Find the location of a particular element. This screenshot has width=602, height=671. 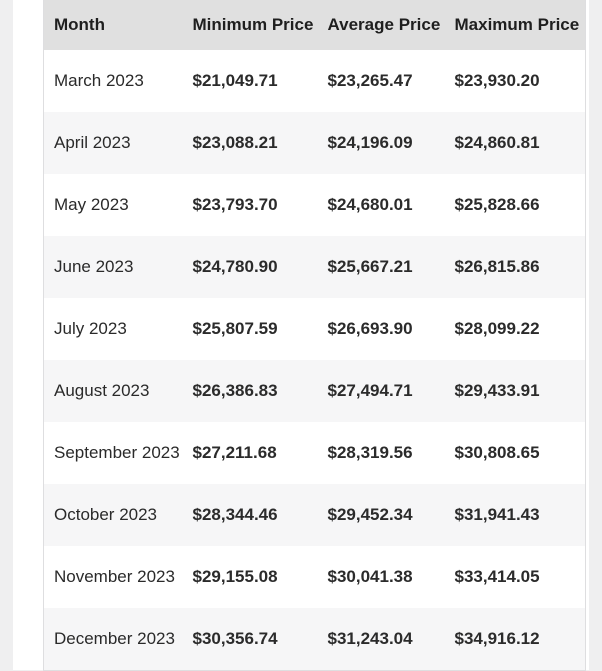

header-month: Month is located at coordinates (113, 25).